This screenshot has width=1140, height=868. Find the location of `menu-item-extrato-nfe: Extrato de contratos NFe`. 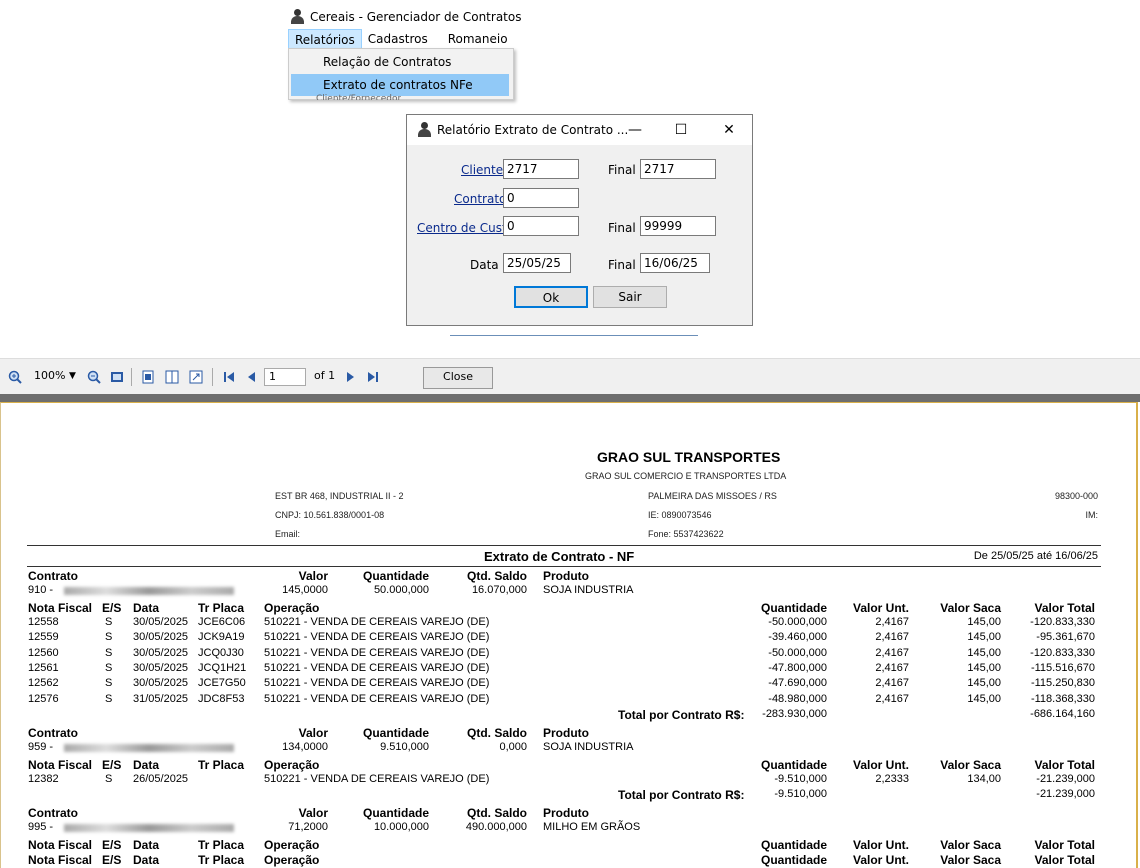

menu-item-extrato-nfe: Extrato de contratos NFe is located at coordinates (400, 85).